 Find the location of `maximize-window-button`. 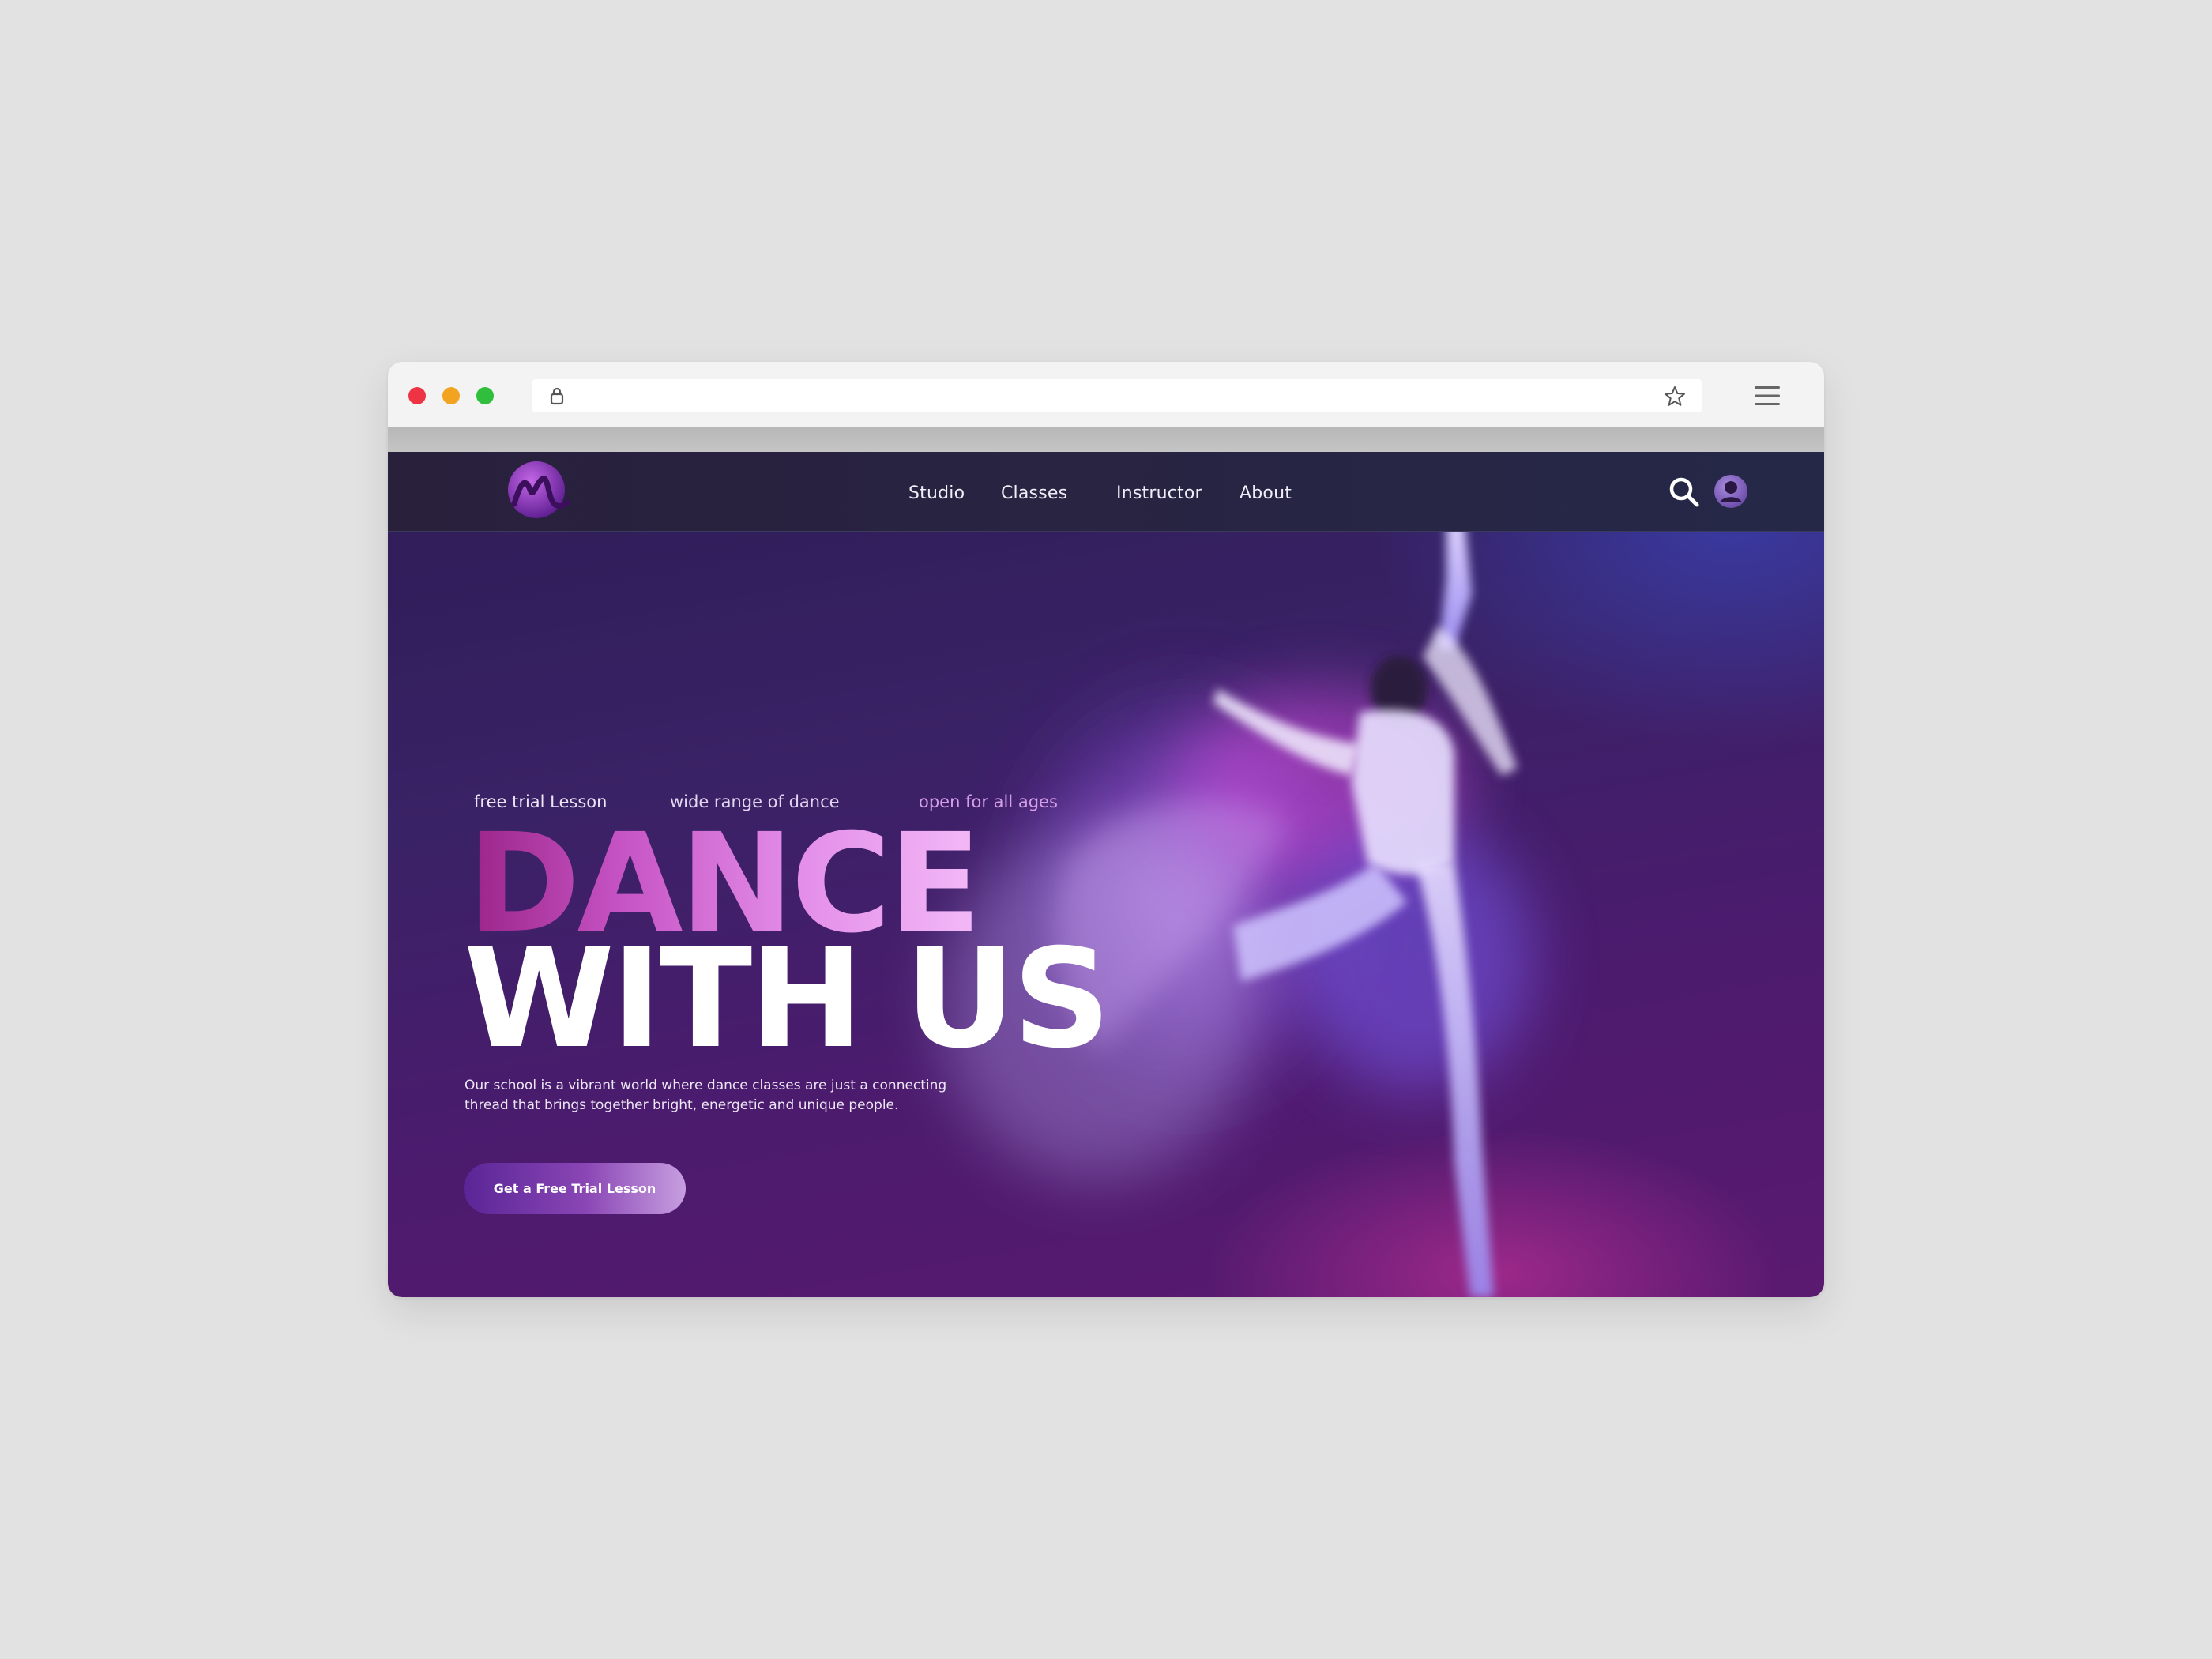

maximize-window-button is located at coordinates (485, 396).